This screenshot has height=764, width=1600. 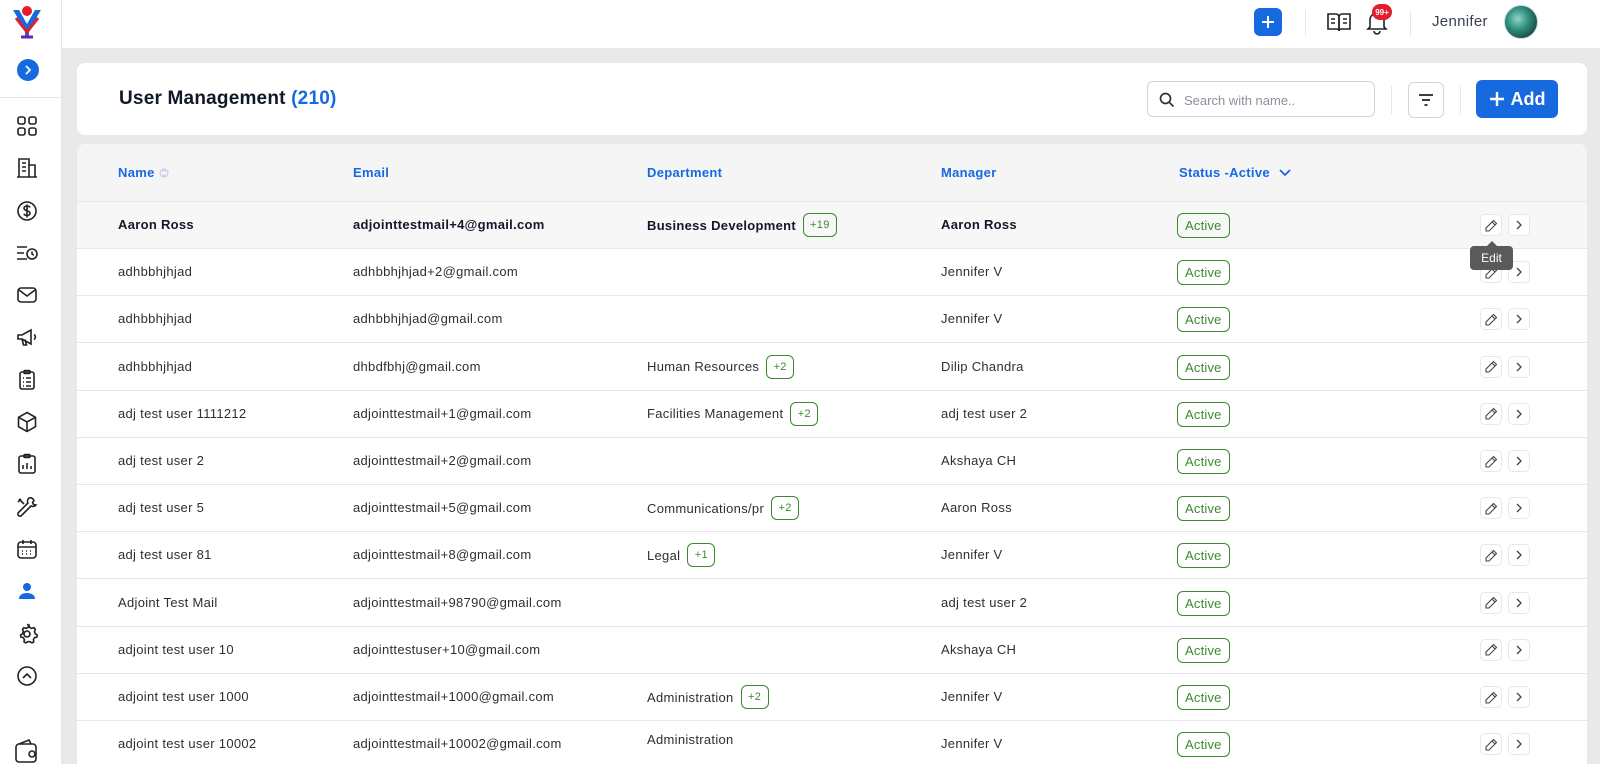 What do you see at coordinates (27, 23) in the screenshot?
I see `app-logo` at bounding box center [27, 23].